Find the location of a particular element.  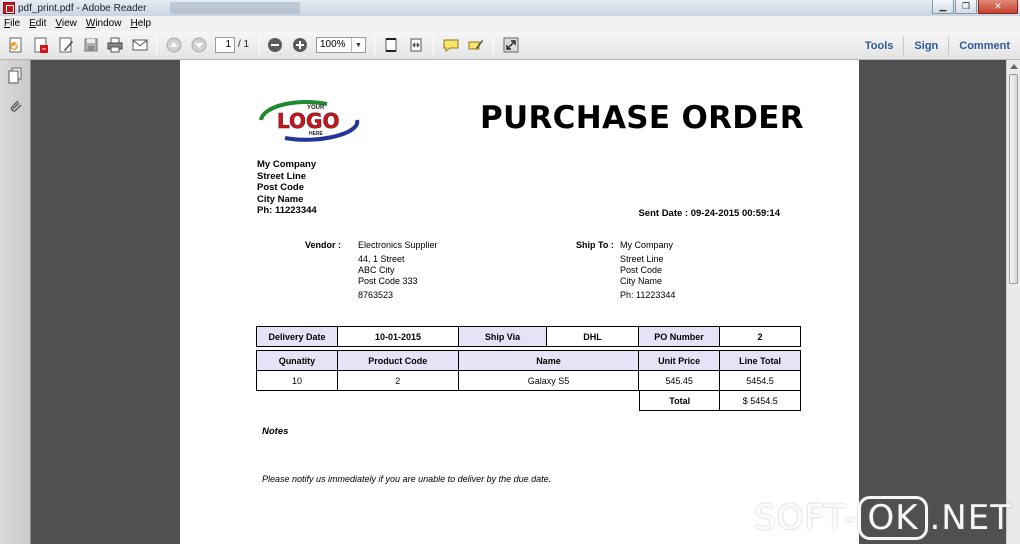

navigation-pane is located at coordinates (15, 302).